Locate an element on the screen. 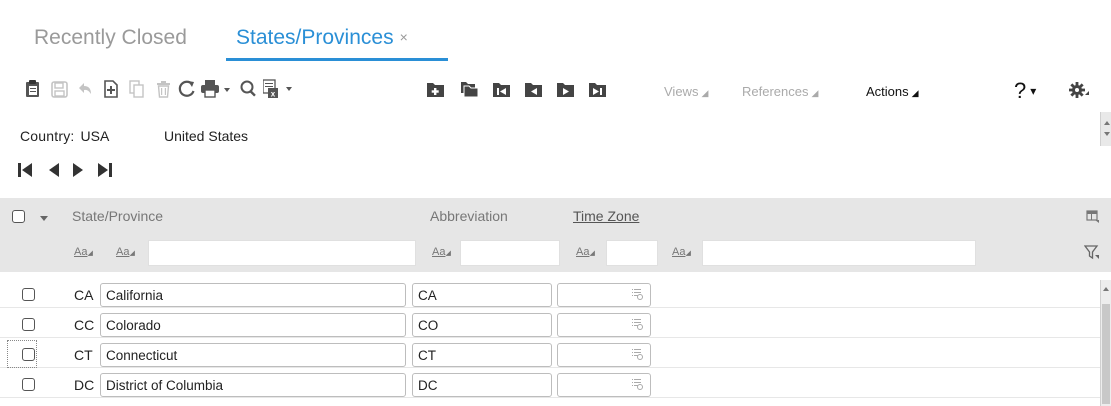  actions-menu-label: Actions is located at coordinates (887, 91).